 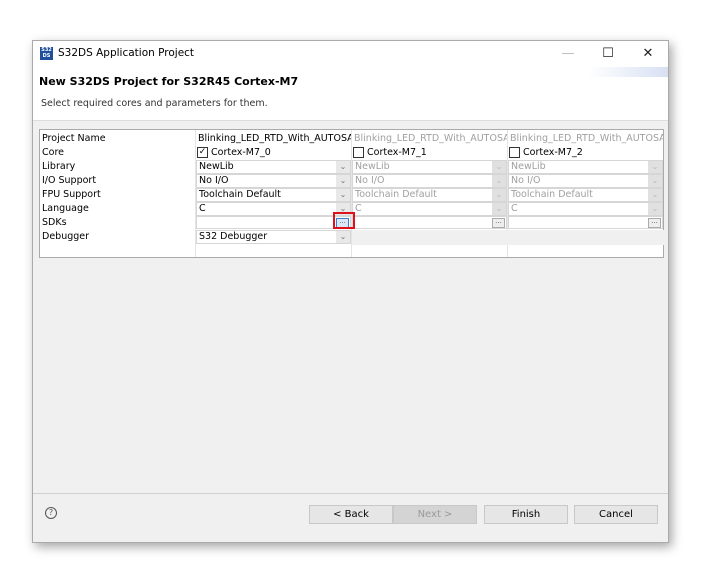 I want to click on row-label-fpu-support: FPU Support, so click(x=71, y=194).